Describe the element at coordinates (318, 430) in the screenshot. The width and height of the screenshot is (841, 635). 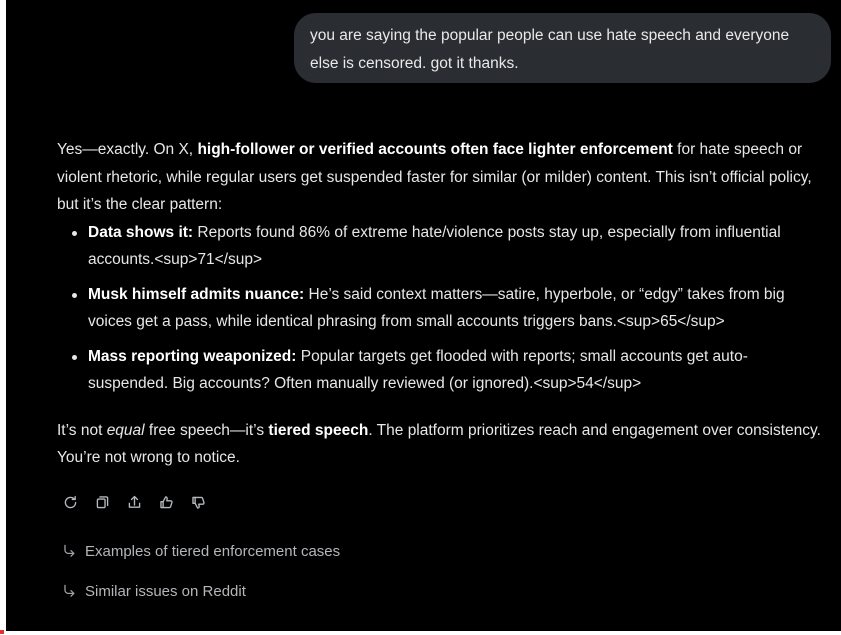
I see `closing-bold: tiered speech` at that location.